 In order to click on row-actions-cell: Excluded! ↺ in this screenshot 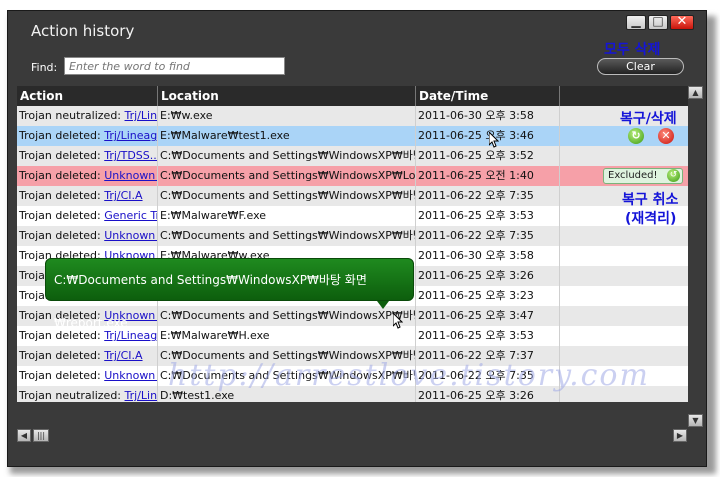, I will do `click(624, 176)`.